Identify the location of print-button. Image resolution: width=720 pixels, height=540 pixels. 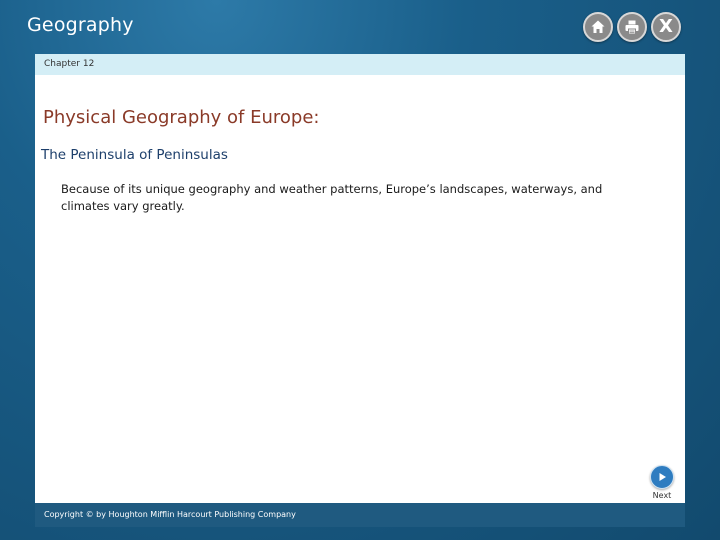
(632, 27).